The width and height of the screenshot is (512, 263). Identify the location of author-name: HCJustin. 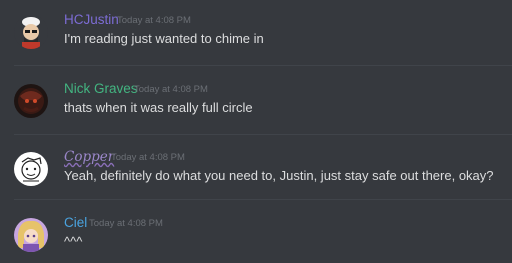
(91, 20).